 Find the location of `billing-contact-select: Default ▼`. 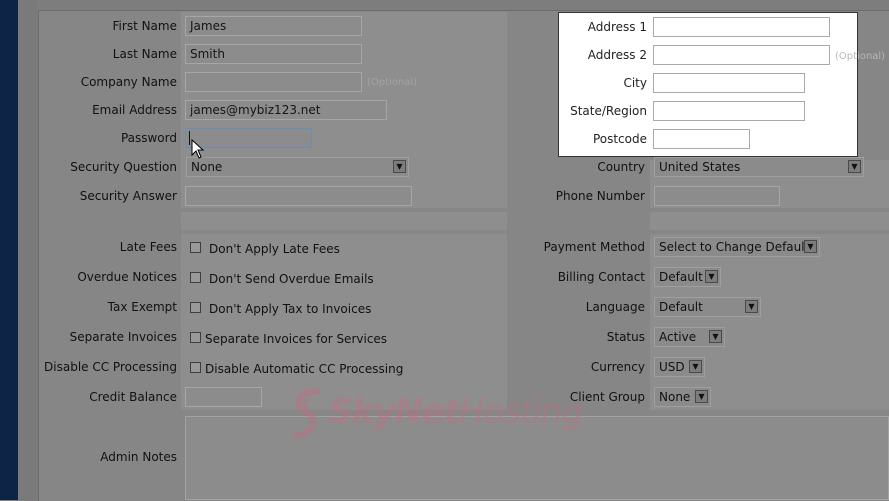

billing-contact-select: Default ▼ is located at coordinates (687, 277).